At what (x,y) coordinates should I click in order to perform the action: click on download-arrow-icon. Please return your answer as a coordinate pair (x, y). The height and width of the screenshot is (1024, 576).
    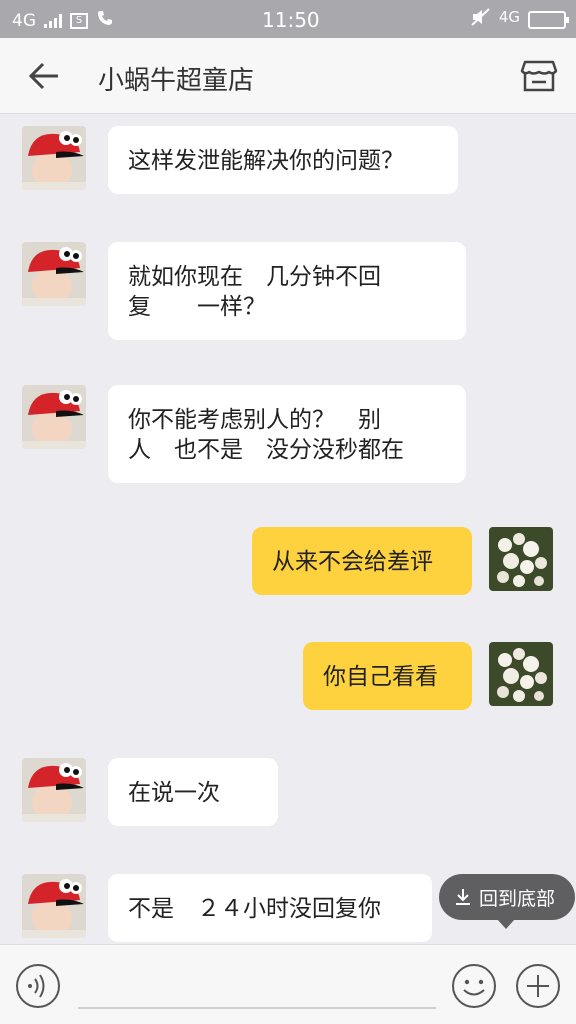
    Looking at the image, I should click on (463, 897).